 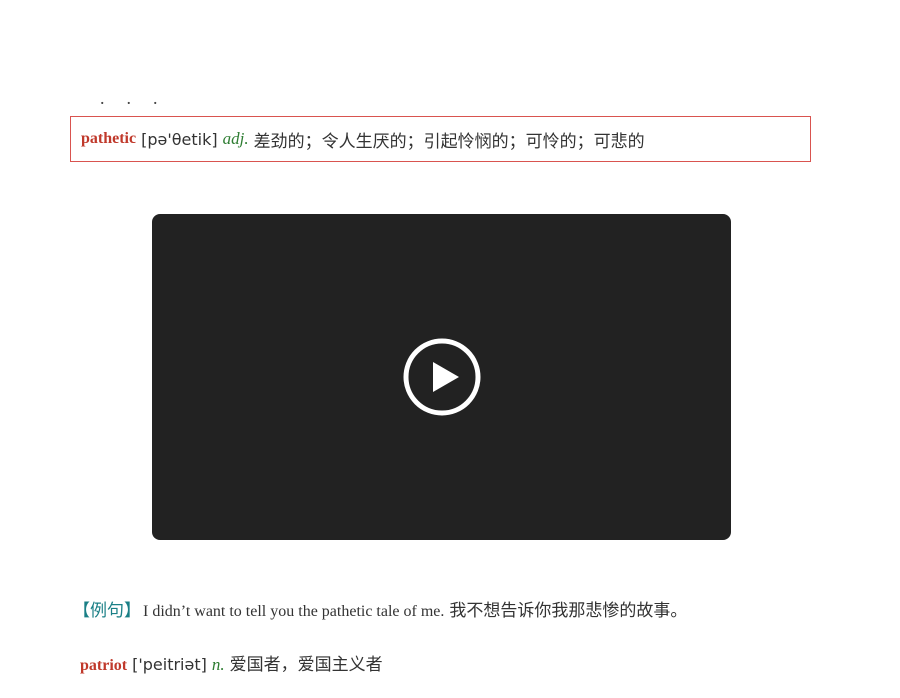 What do you see at coordinates (218, 664) in the screenshot?
I see `entry-part-of-speech: n.` at bounding box center [218, 664].